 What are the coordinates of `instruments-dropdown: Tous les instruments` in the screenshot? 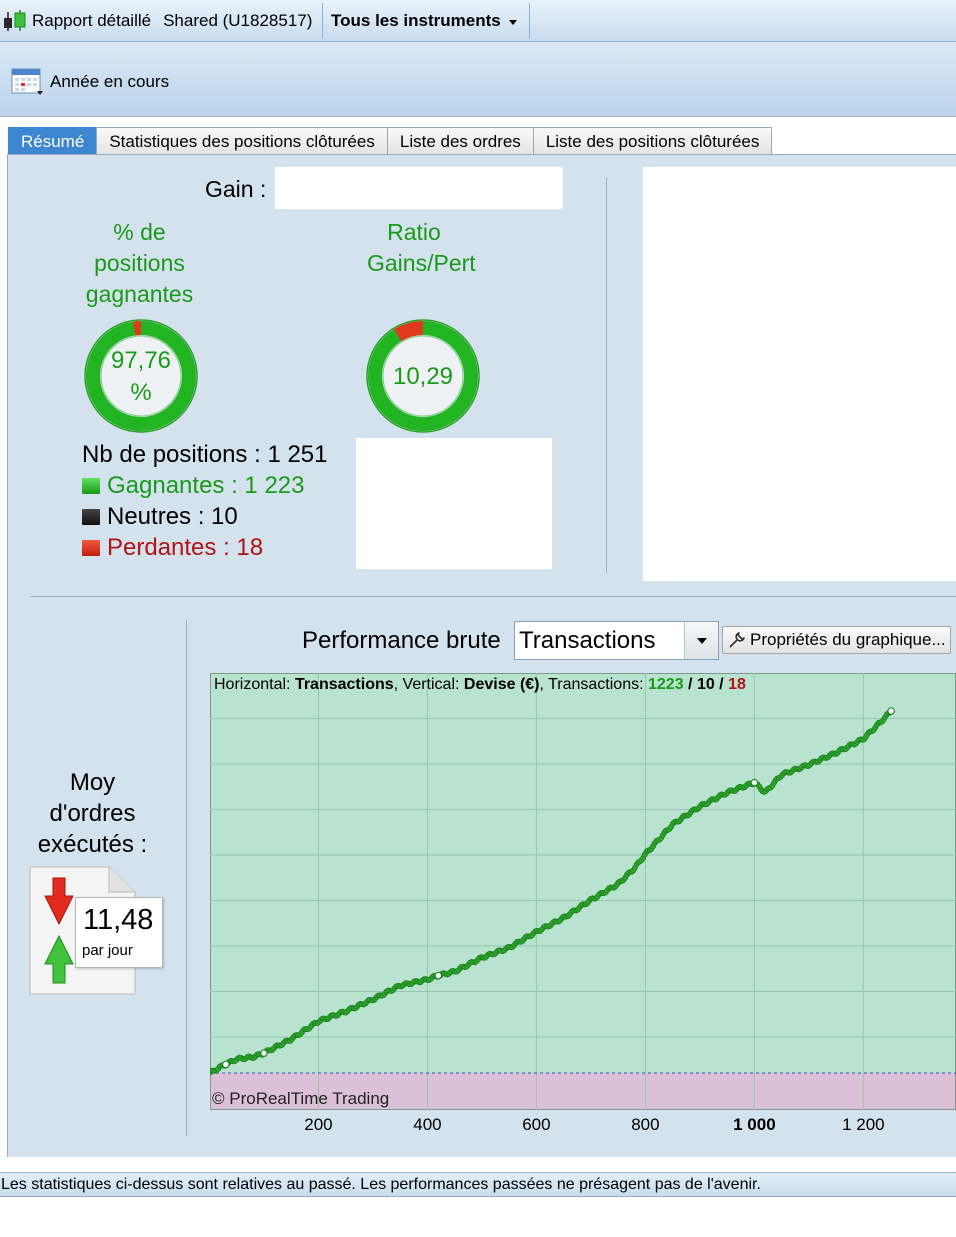 It's located at (427, 21).